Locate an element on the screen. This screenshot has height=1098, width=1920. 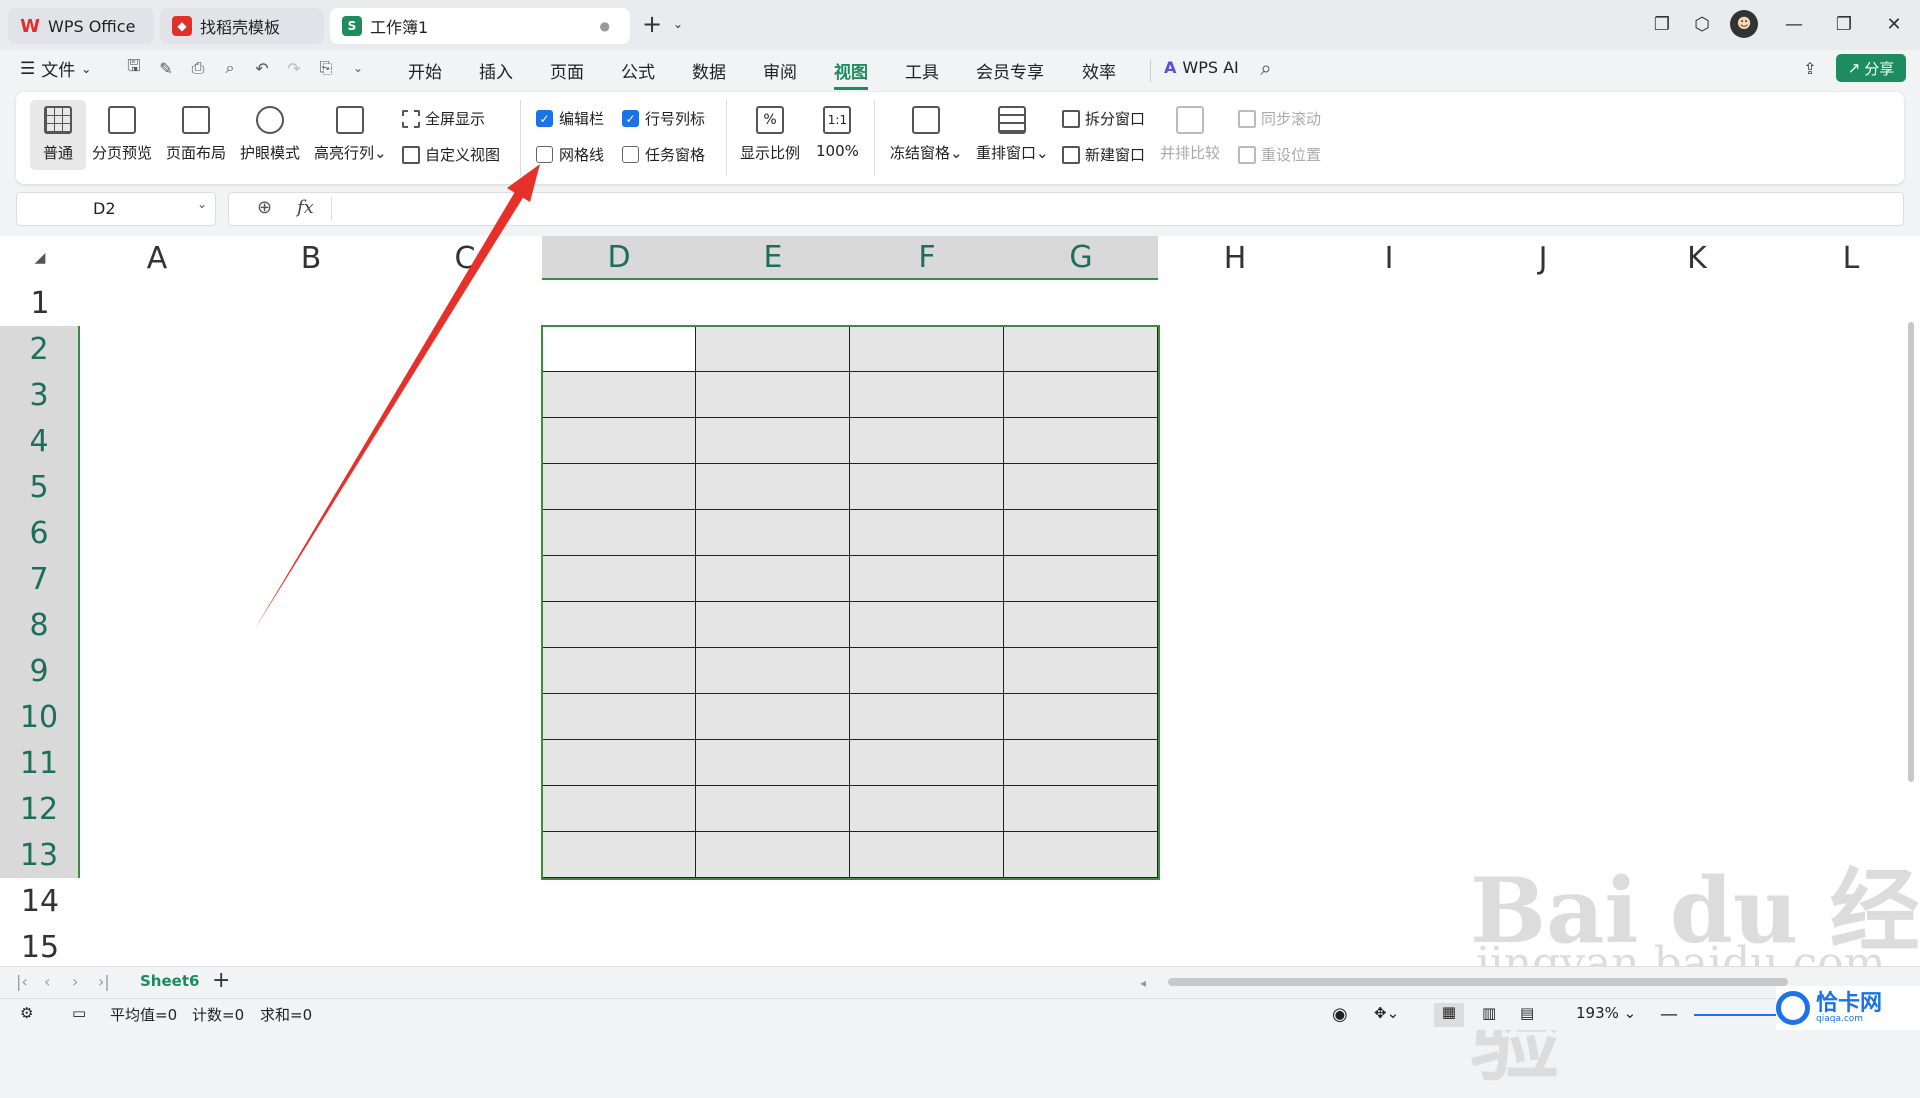
next-sheet-icon: › is located at coordinates (75, 981).